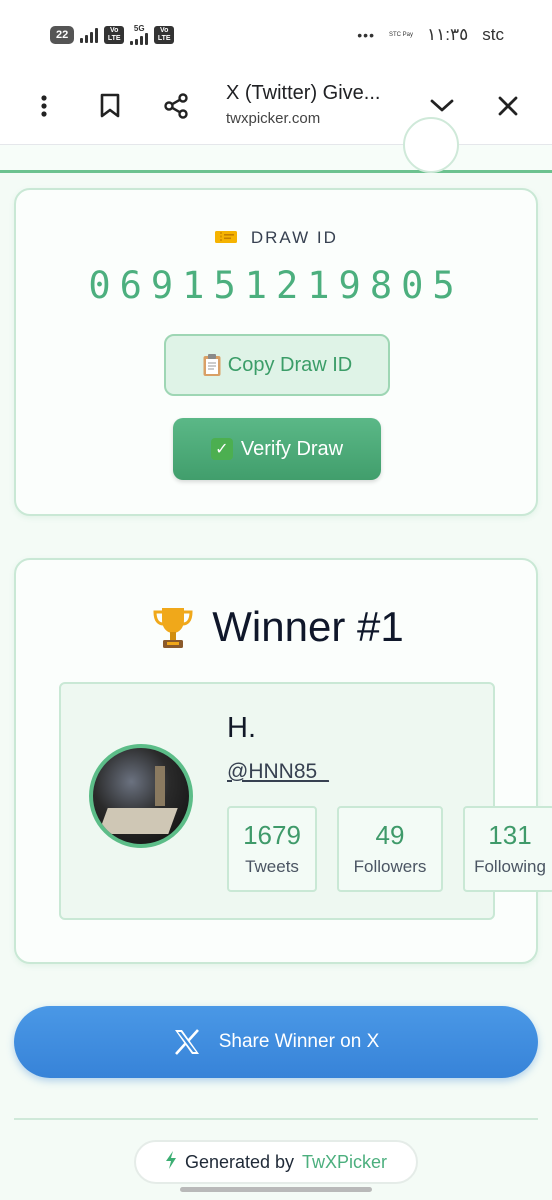 The width and height of the screenshot is (552, 1200). What do you see at coordinates (176, 106) in the screenshot?
I see `share-icon` at bounding box center [176, 106].